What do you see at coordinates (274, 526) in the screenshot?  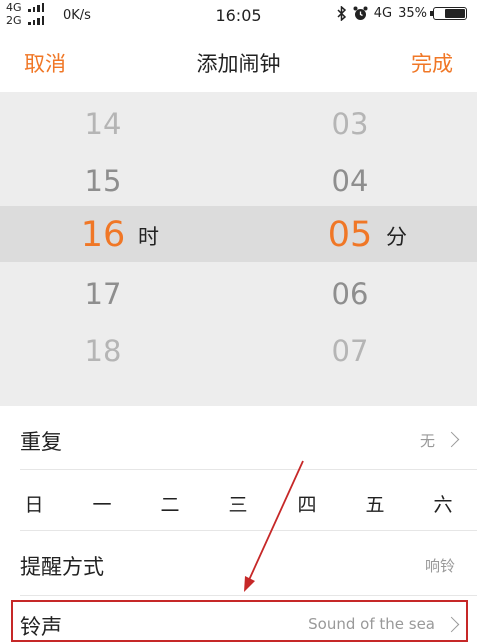 I see `annotation-arrow-icon` at bounding box center [274, 526].